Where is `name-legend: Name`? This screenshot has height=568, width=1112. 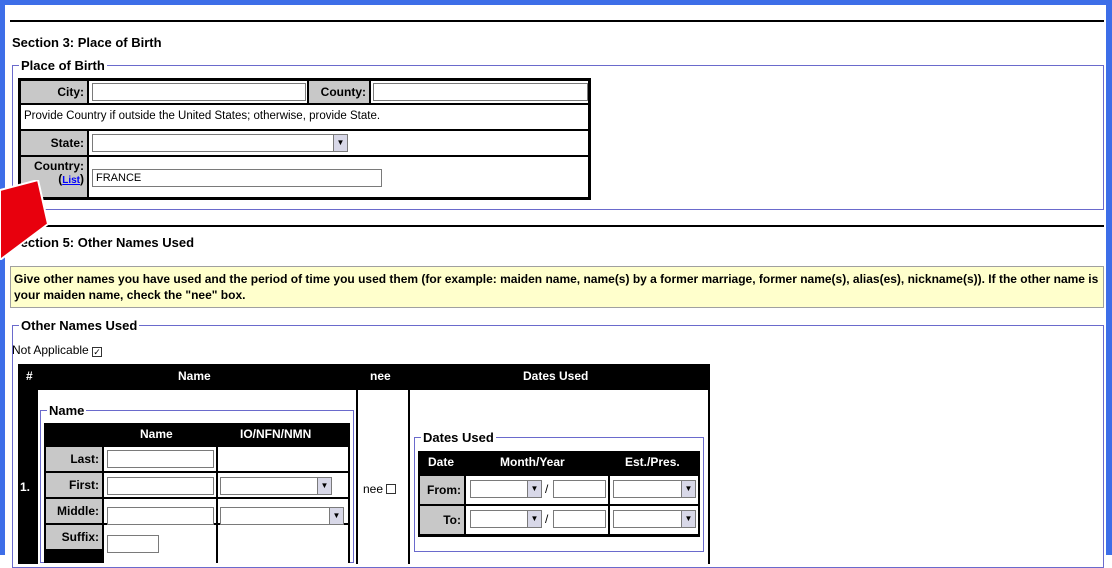 name-legend: Name is located at coordinates (67, 410).